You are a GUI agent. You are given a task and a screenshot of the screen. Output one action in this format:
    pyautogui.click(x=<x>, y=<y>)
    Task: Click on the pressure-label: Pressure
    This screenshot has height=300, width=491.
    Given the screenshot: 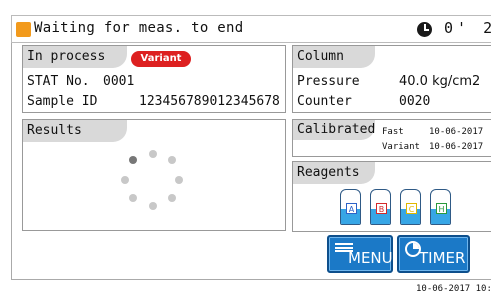 What is the action you would take?
    pyautogui.click(x=328, y=81)
    